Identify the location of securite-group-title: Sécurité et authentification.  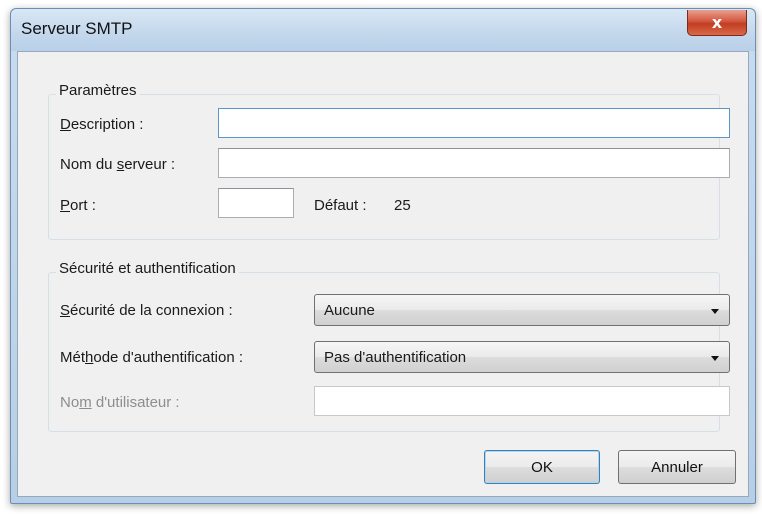
(147, 268).